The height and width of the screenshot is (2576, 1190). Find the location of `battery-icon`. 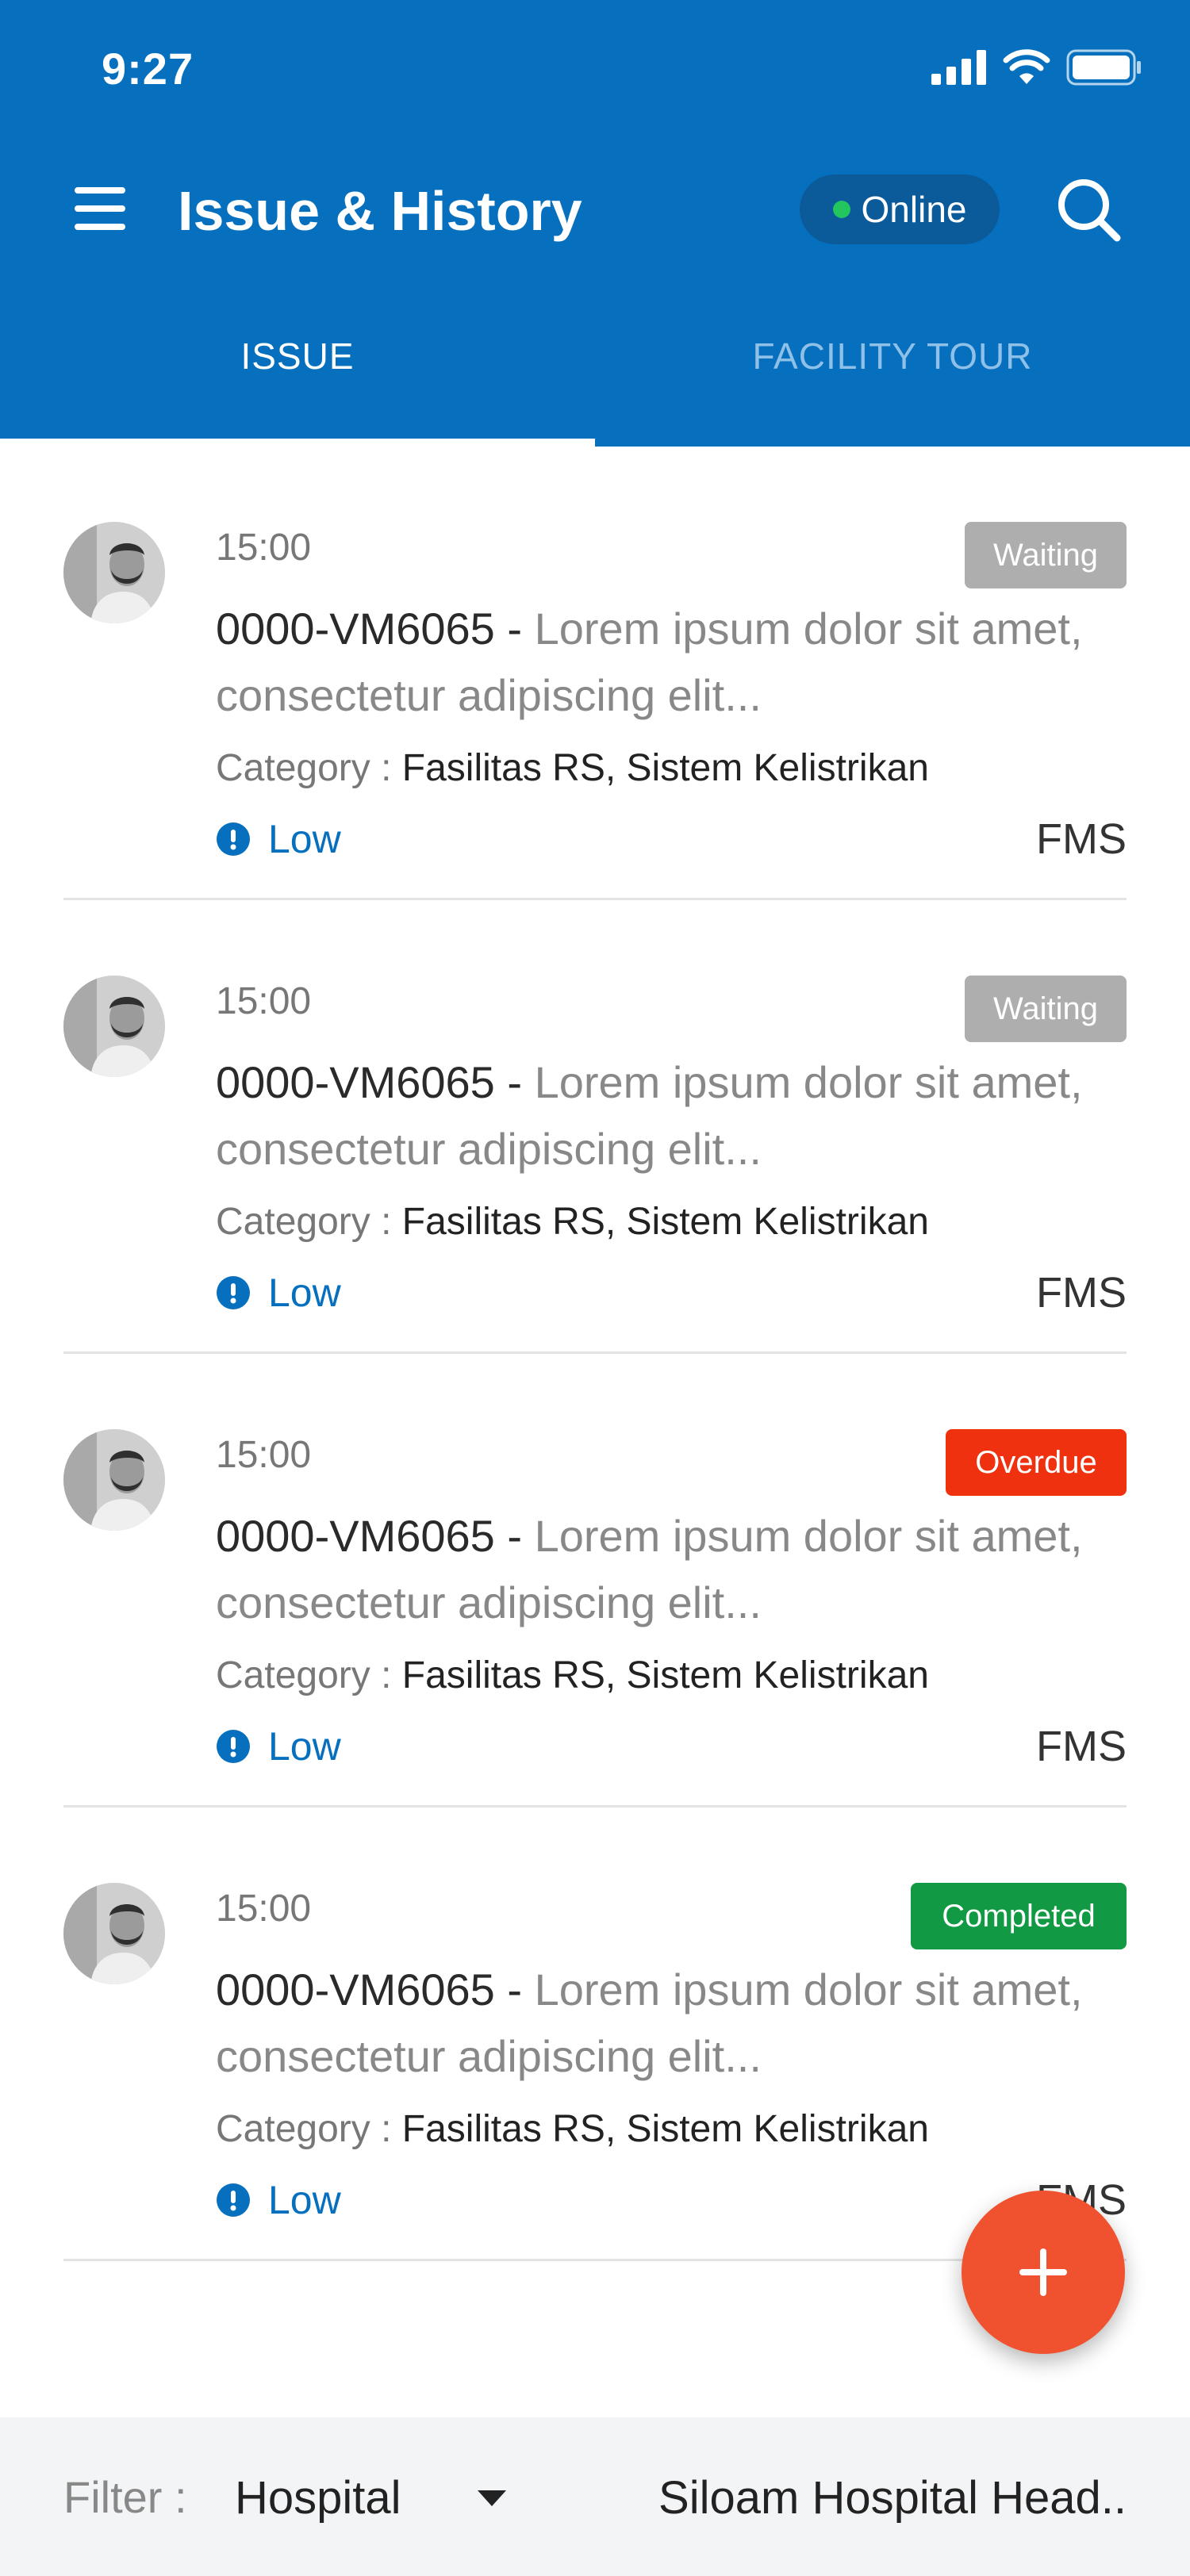

battery-icon is located at coordinates (1103, 68).